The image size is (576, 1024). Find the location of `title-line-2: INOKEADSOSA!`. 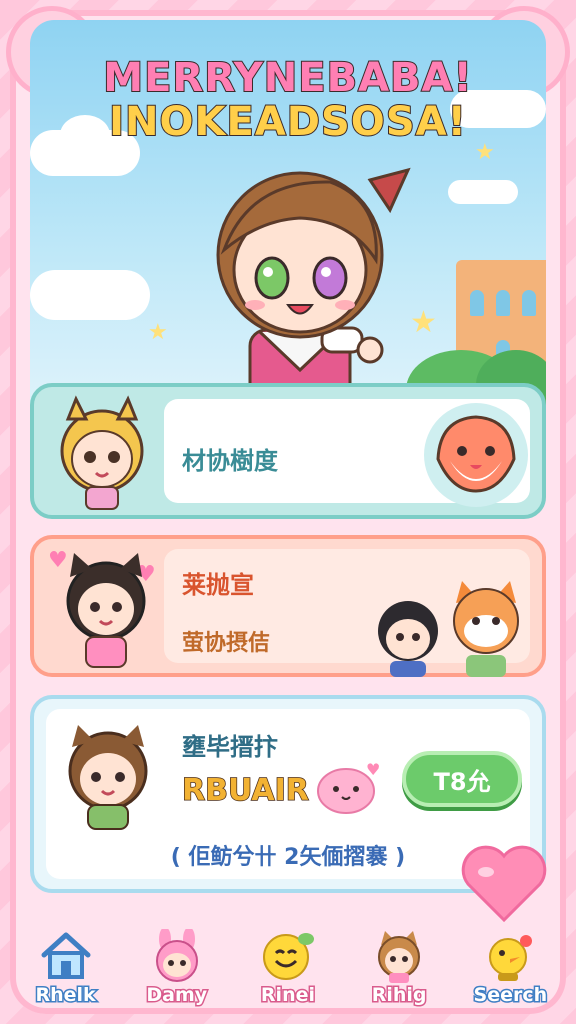

title-line-2: INOKEADSOSA! is located at coordinates (287, 122).